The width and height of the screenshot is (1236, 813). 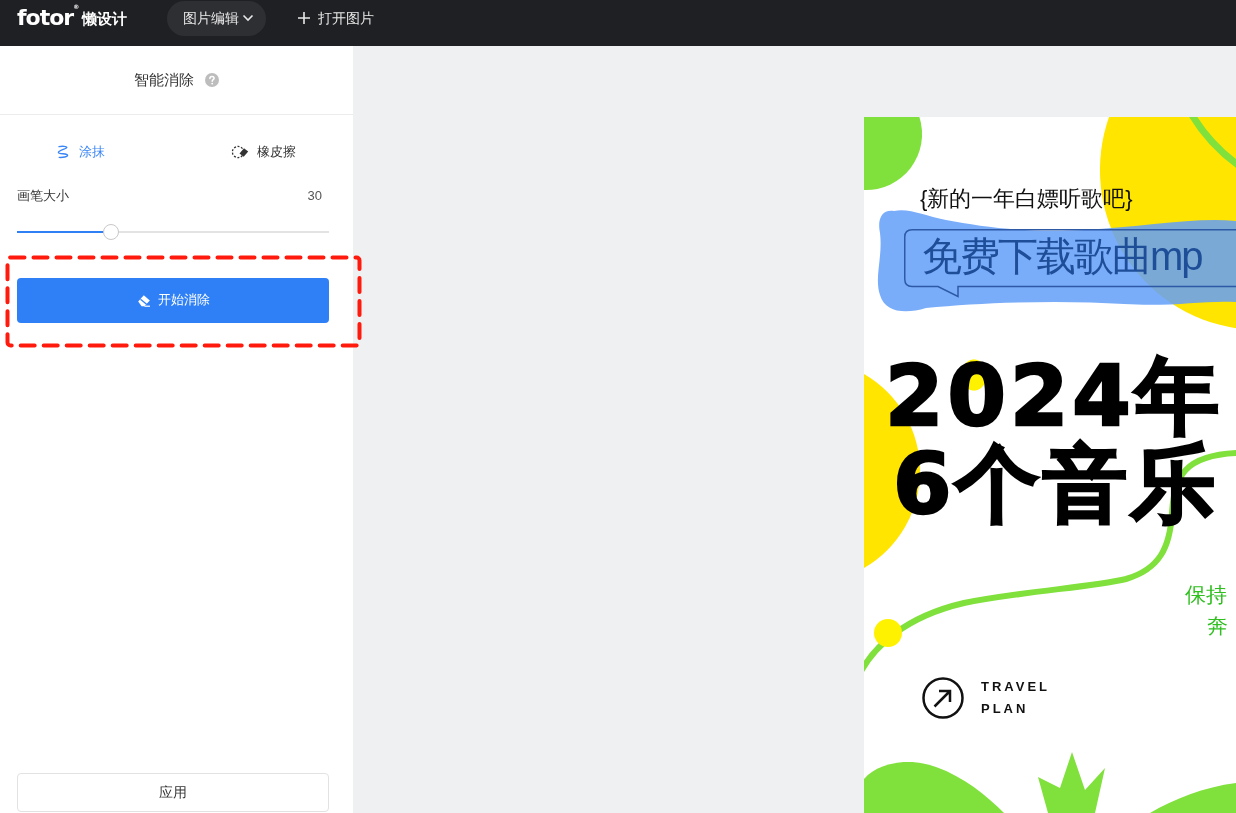 I want to click on dot-decoration, so click(x=888, y=633).